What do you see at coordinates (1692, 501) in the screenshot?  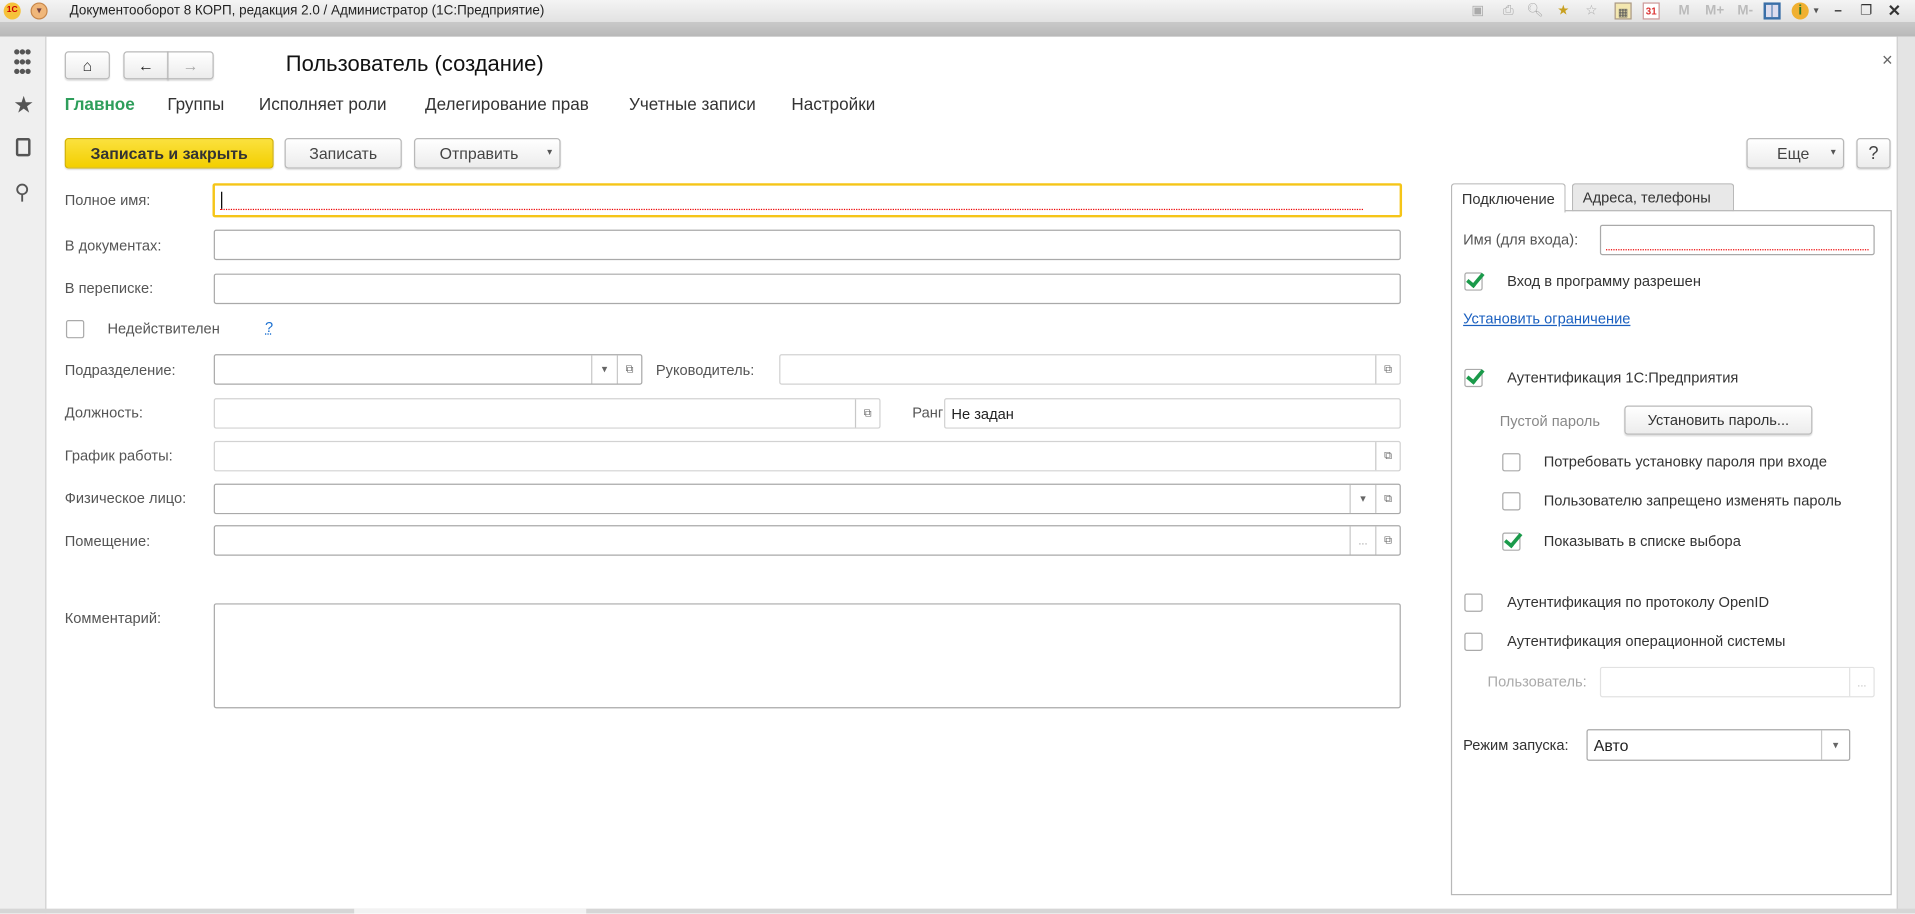 I see `forbid-change-label: Пользователю запрещено изменять пароль` at bounding box center [1692, 501].